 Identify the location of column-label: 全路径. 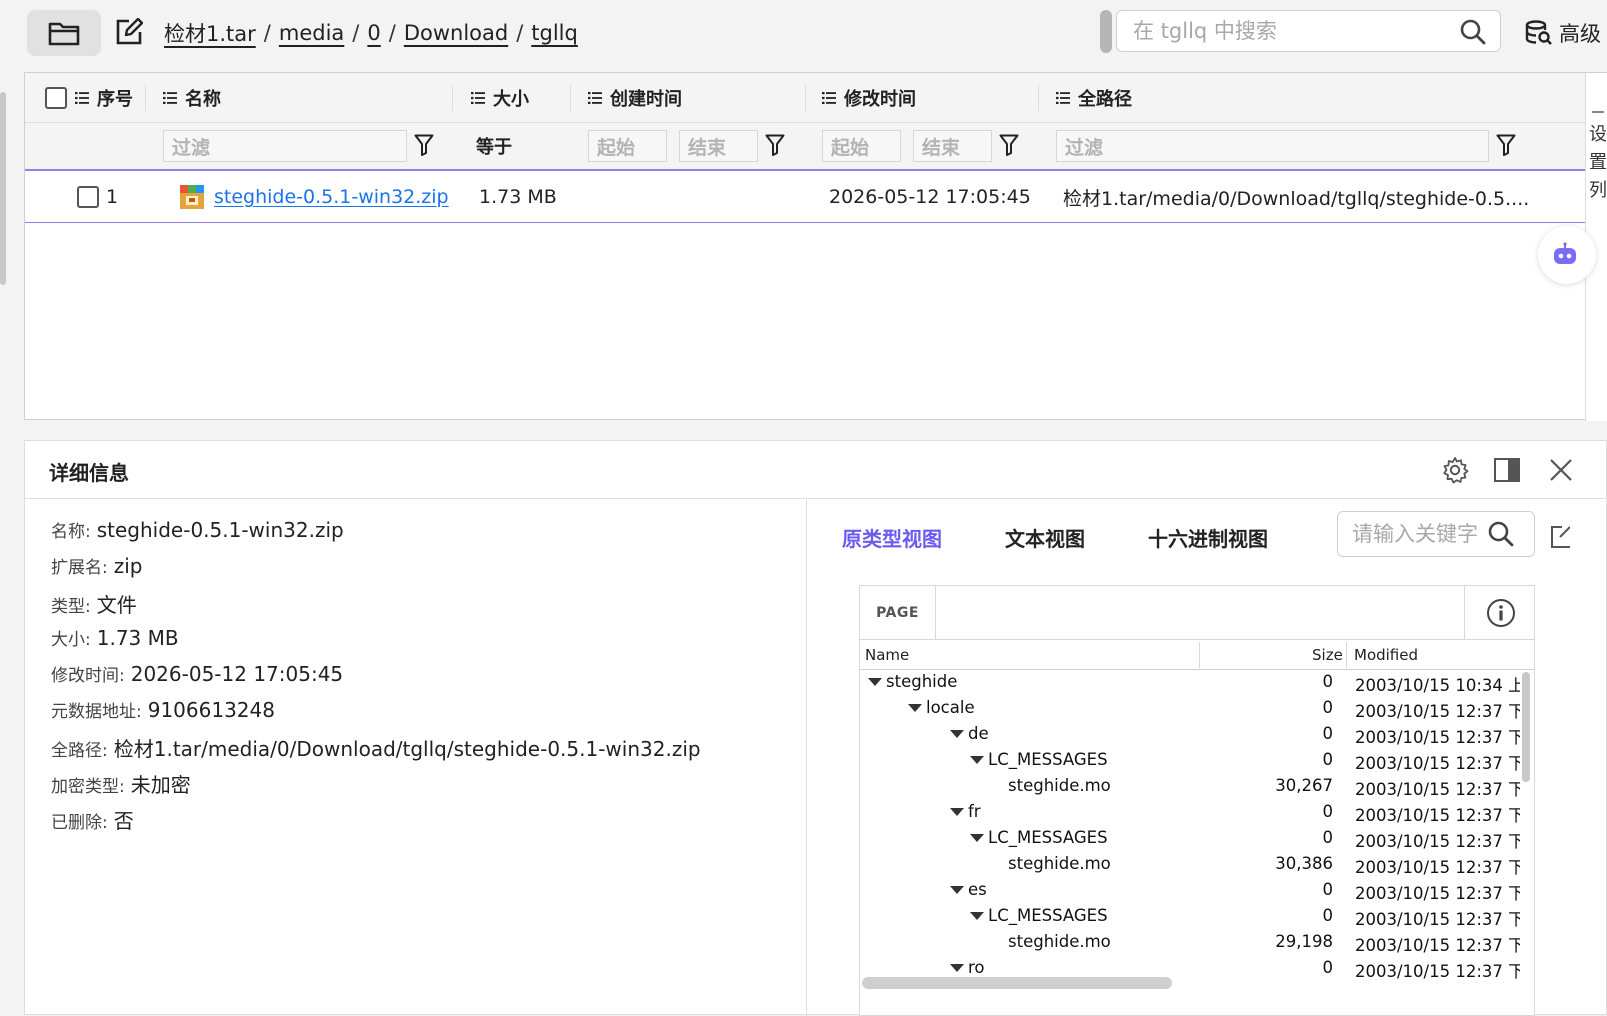
(1105, 99).